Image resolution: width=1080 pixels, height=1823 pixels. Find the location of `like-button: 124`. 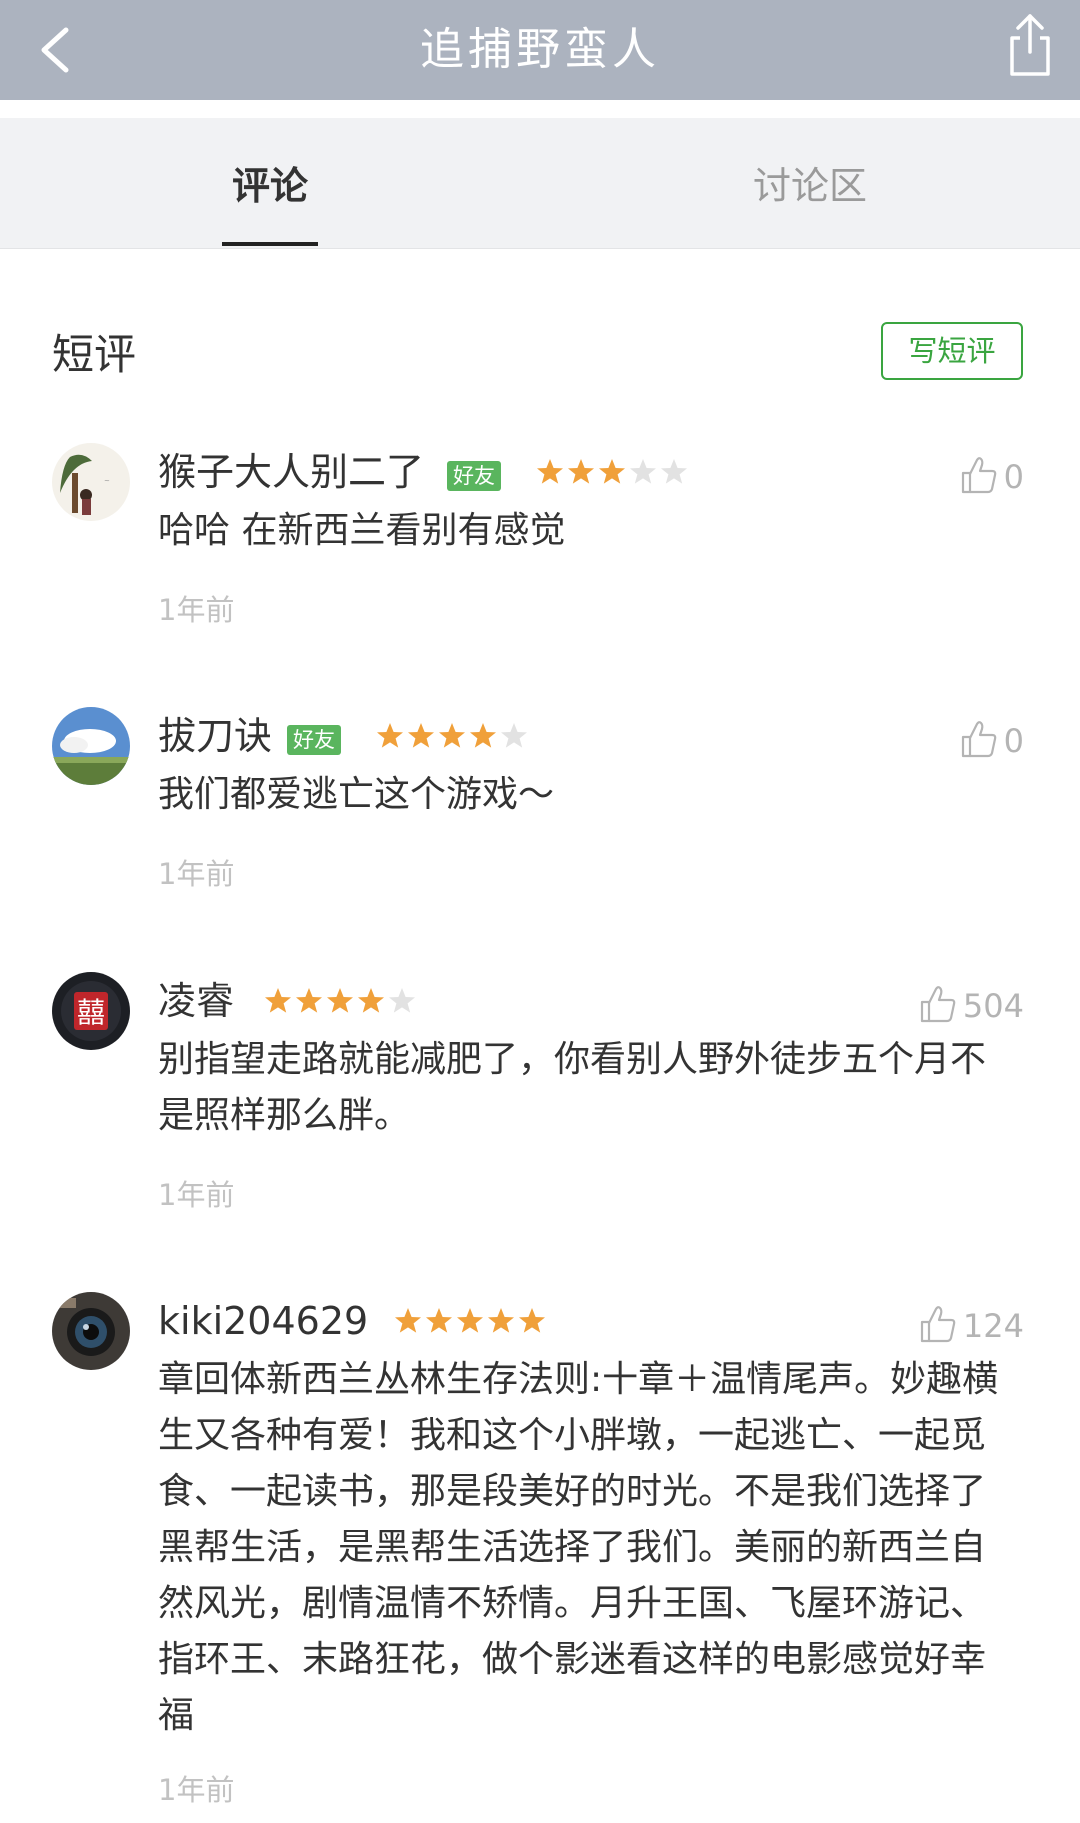

like-button: 124 is located at coordinates (971, 1326).